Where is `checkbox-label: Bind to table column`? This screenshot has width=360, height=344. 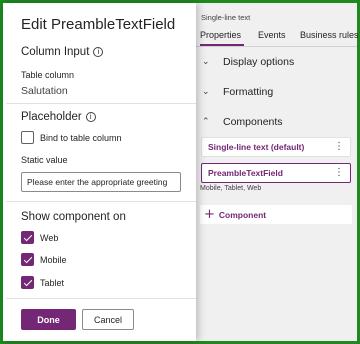 checkbox-label: Bind to table column is located at coordinates (81, 137).